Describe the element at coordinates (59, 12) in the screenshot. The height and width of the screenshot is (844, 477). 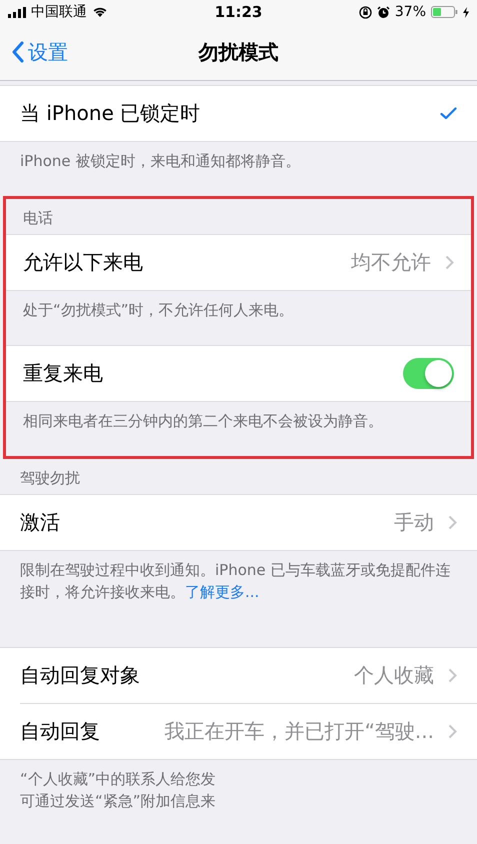
I see `carrier-name: 中国联通` at that location.